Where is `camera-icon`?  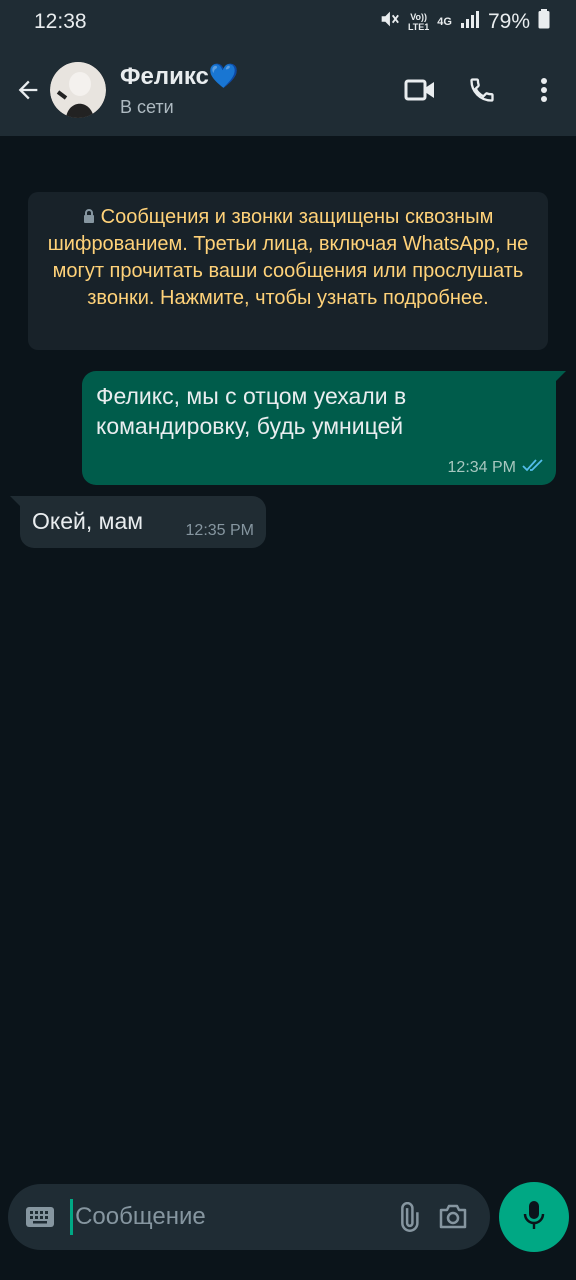 camera-icon is located at coordinates (453, 1217).